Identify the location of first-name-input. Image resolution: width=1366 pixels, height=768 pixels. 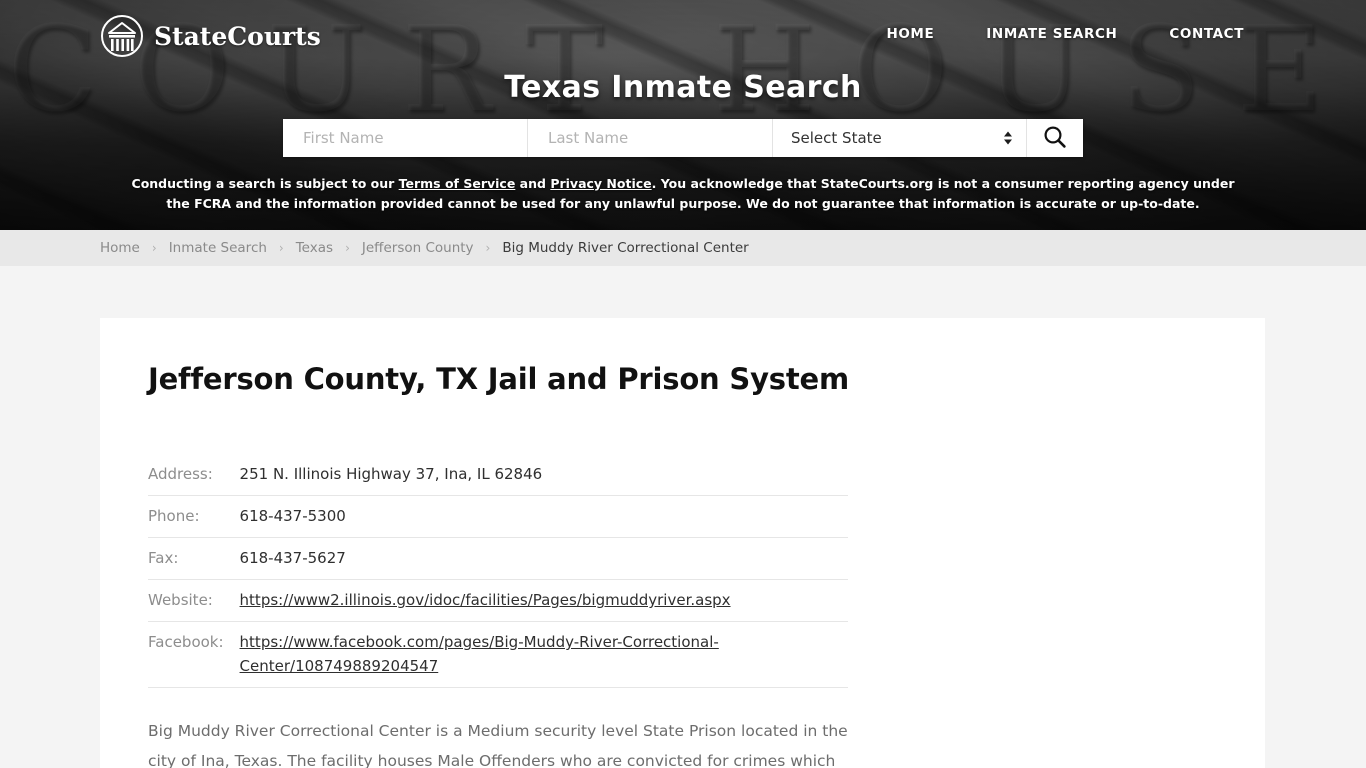
(414, 138).